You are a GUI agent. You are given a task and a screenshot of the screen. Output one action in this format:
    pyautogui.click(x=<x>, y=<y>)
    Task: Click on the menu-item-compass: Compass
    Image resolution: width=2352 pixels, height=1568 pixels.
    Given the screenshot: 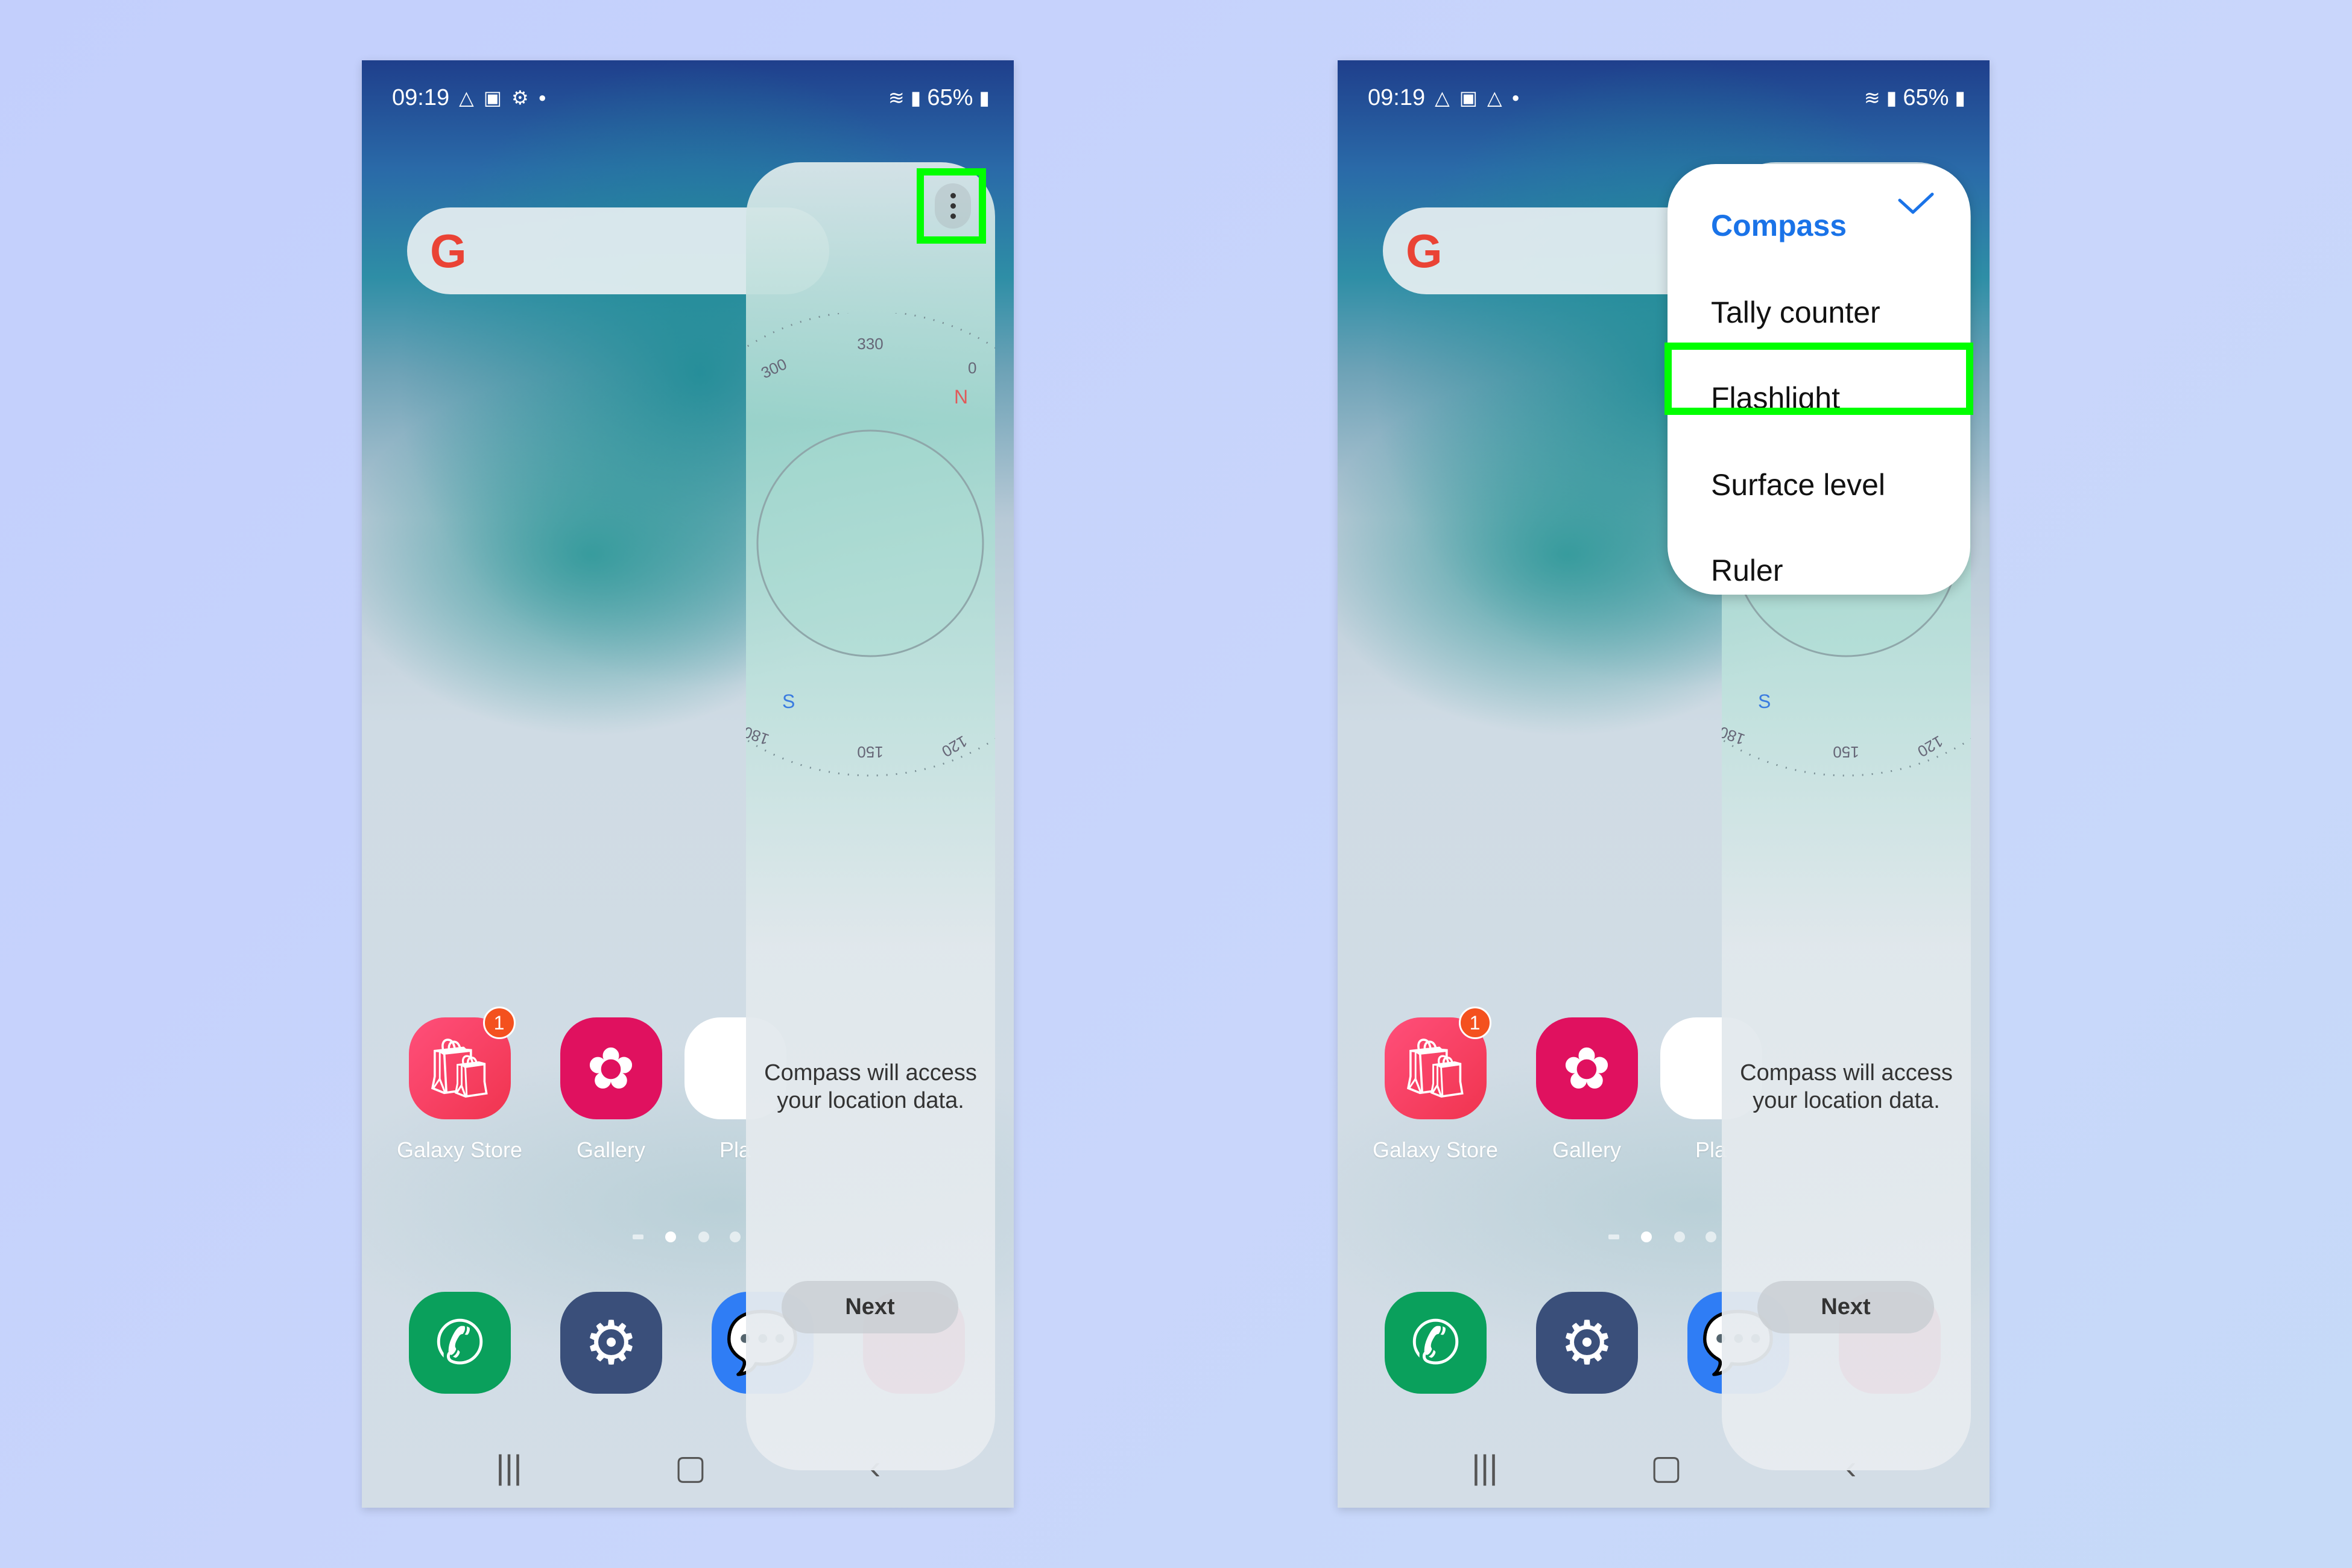 What is the action you would take?
    pyautogui.click(x=1779, y=225)
    